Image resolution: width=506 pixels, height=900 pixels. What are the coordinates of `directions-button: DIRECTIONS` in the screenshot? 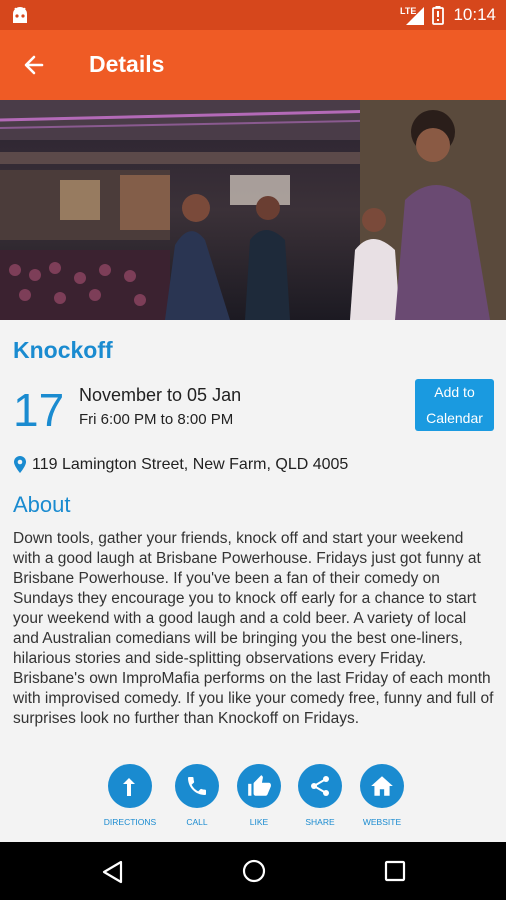 It's located at (130, 795).